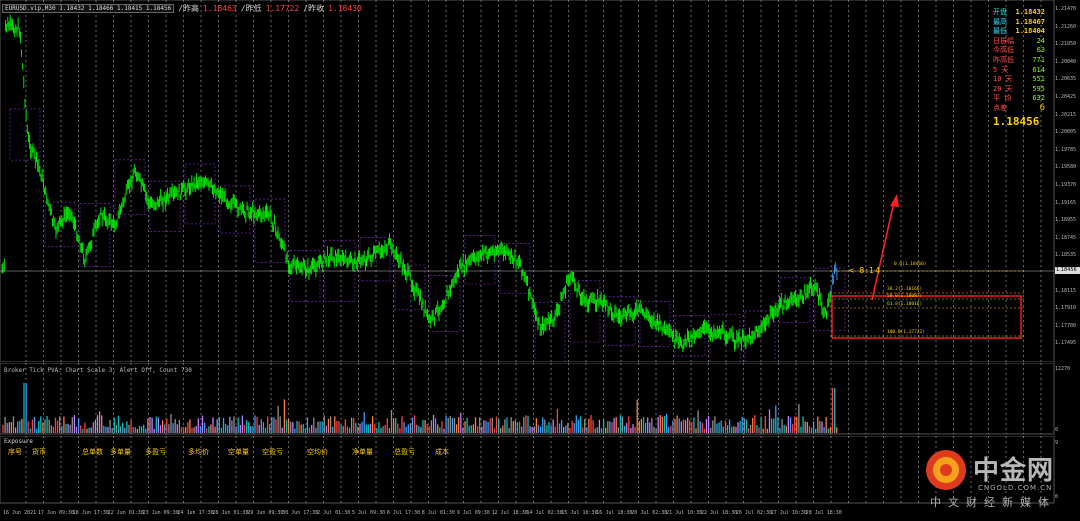  I want to click on price-tick: 1.18955, so click(1066, 220).